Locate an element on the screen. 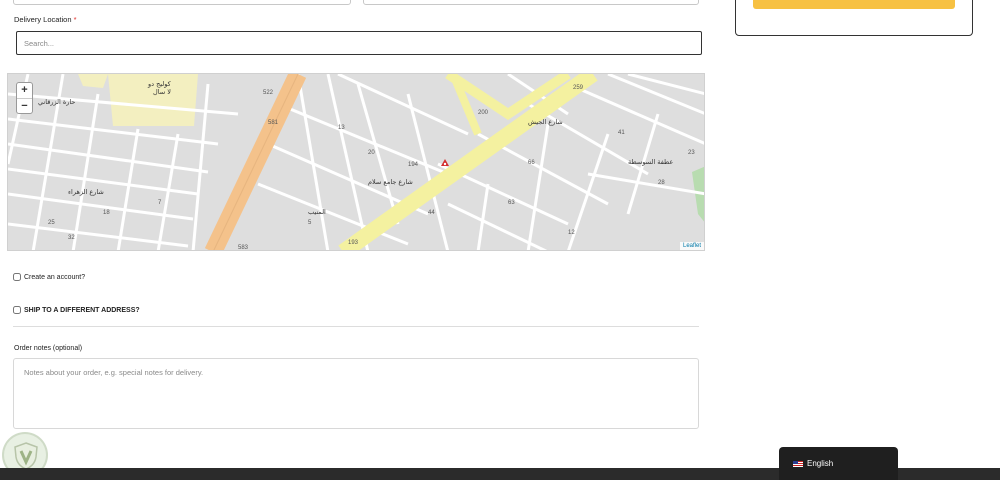 This screenshot has height=480, width=1000. zoom-out-button: − is located at coordinates (24, 105).